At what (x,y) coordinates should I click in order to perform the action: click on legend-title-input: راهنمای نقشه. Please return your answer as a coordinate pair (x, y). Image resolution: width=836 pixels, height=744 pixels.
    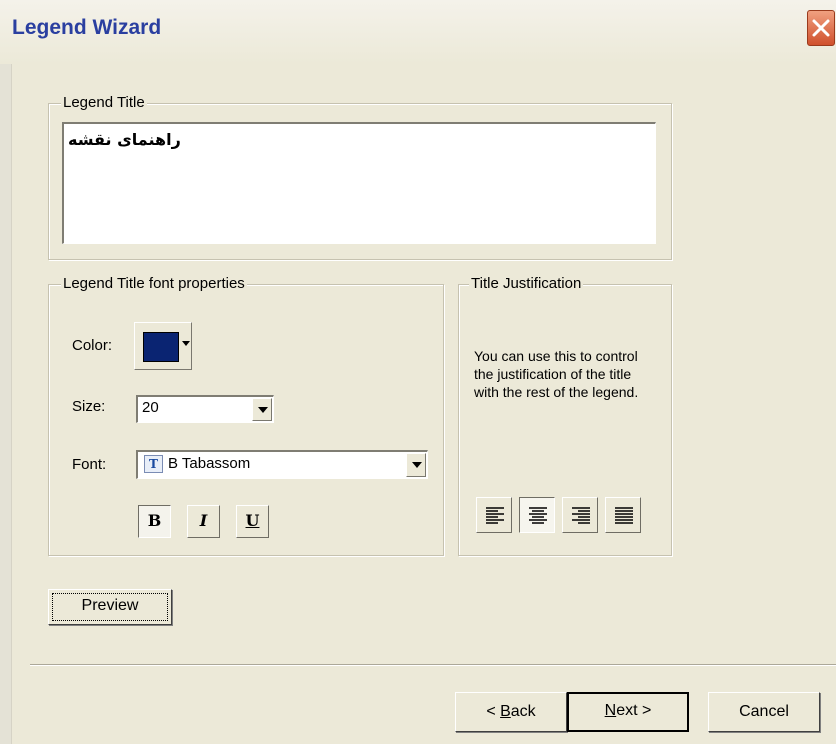
    Looking at the image, I should click on (359, 183).